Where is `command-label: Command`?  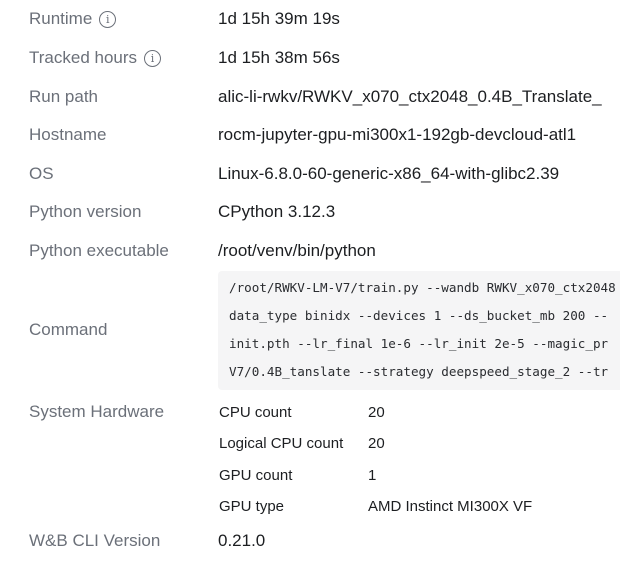
command-label: Command is located at coordinates (68, 329).